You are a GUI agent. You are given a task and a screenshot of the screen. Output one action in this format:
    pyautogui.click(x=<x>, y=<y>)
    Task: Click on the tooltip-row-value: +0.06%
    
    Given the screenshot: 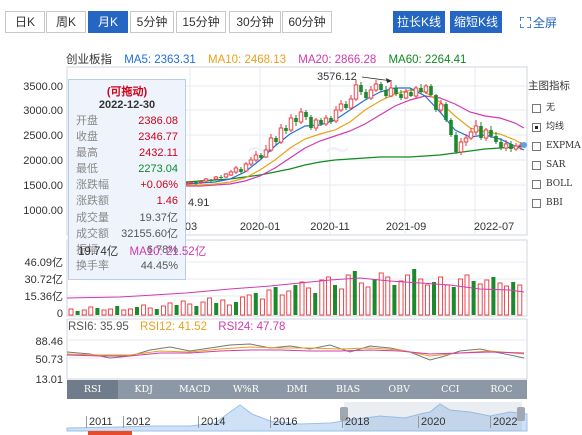 What is the action you would take?
    pyautogui.click(x=159, y=185)
    